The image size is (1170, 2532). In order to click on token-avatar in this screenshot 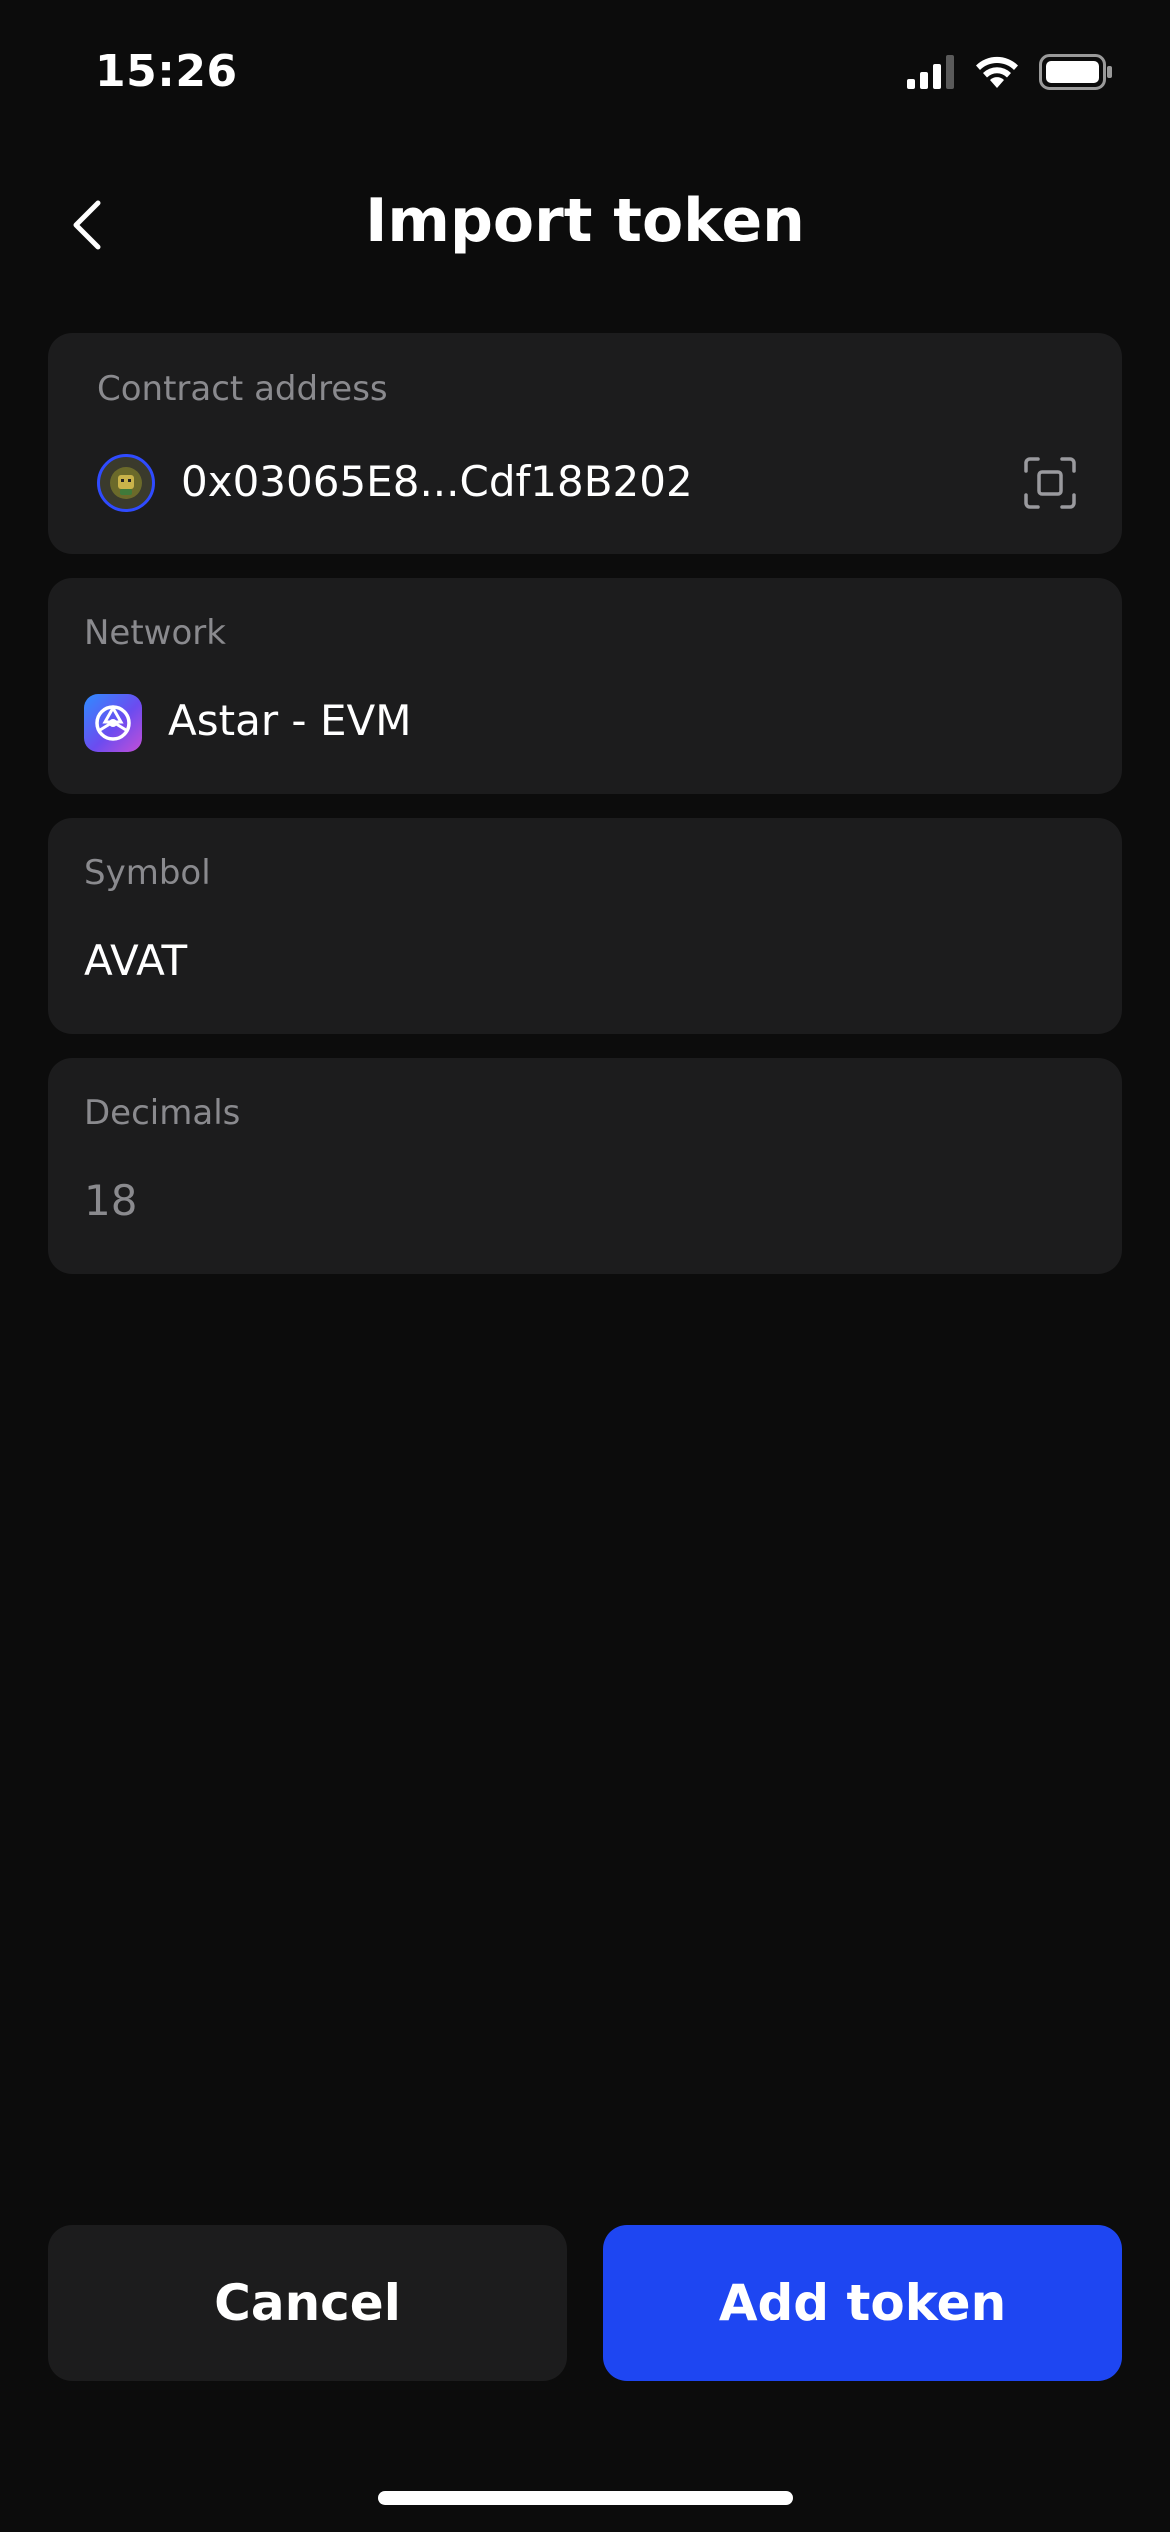, I will do `click(126, 483)`.